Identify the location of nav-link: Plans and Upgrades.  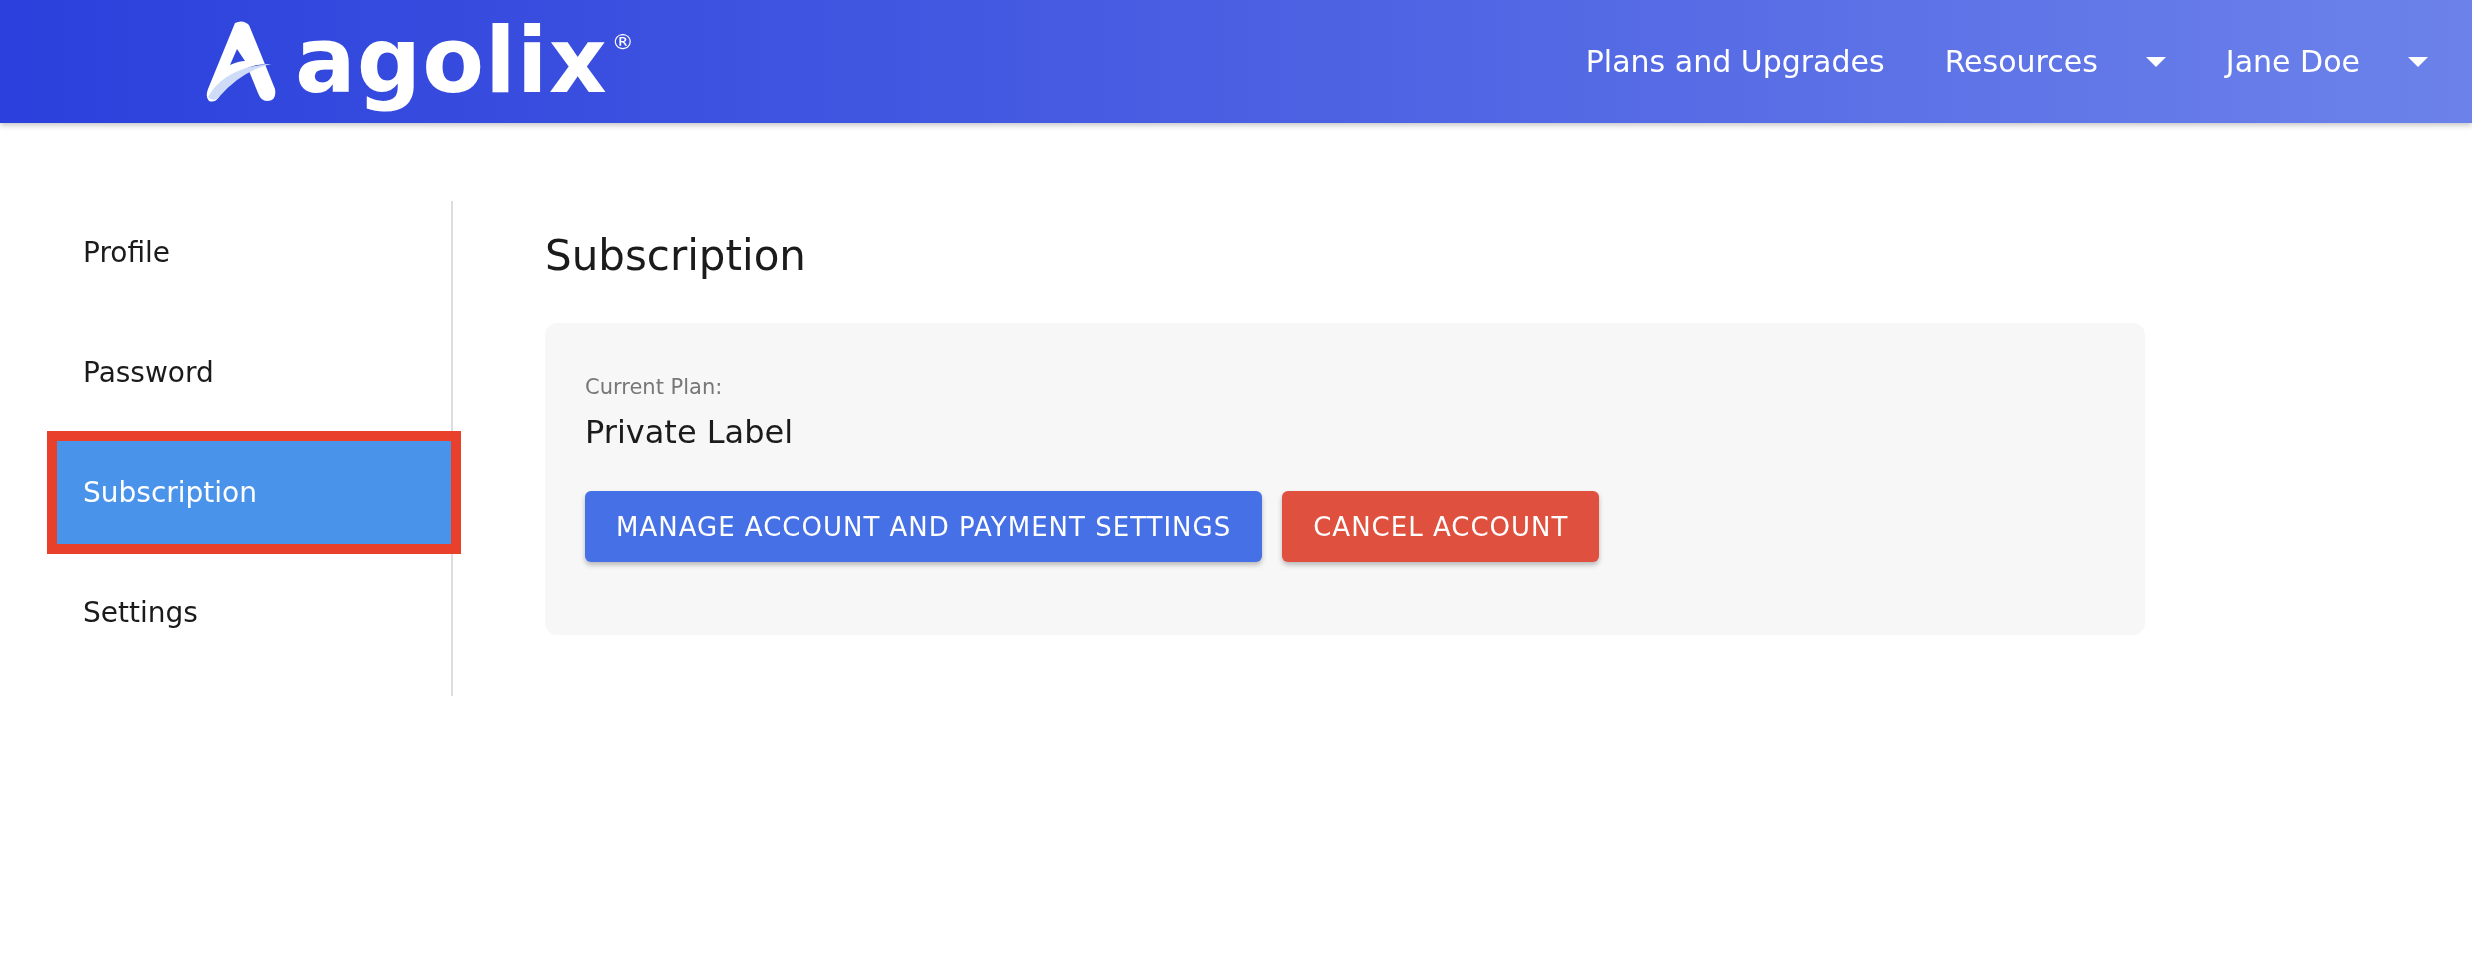
(1735, 61).